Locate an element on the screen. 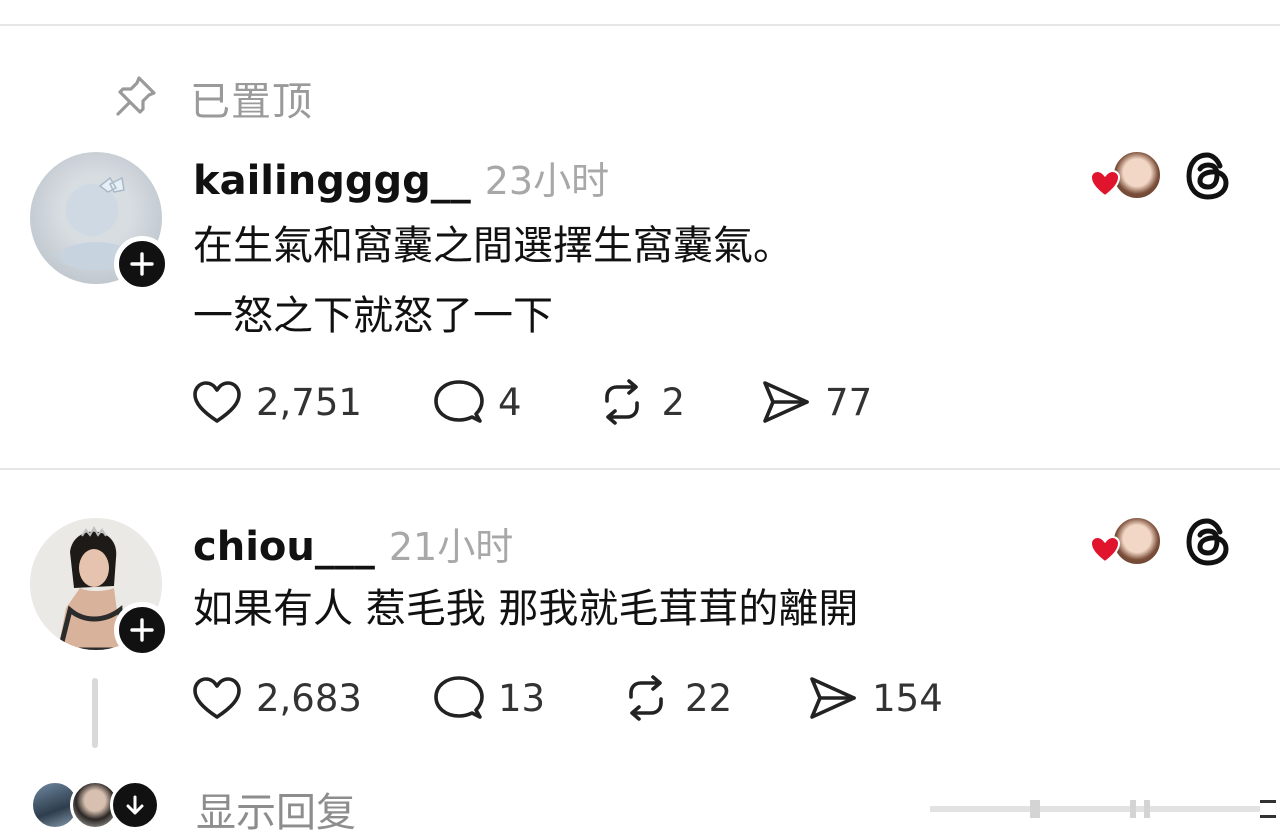  comment-button: 4 is located at coordinates (477, 402).